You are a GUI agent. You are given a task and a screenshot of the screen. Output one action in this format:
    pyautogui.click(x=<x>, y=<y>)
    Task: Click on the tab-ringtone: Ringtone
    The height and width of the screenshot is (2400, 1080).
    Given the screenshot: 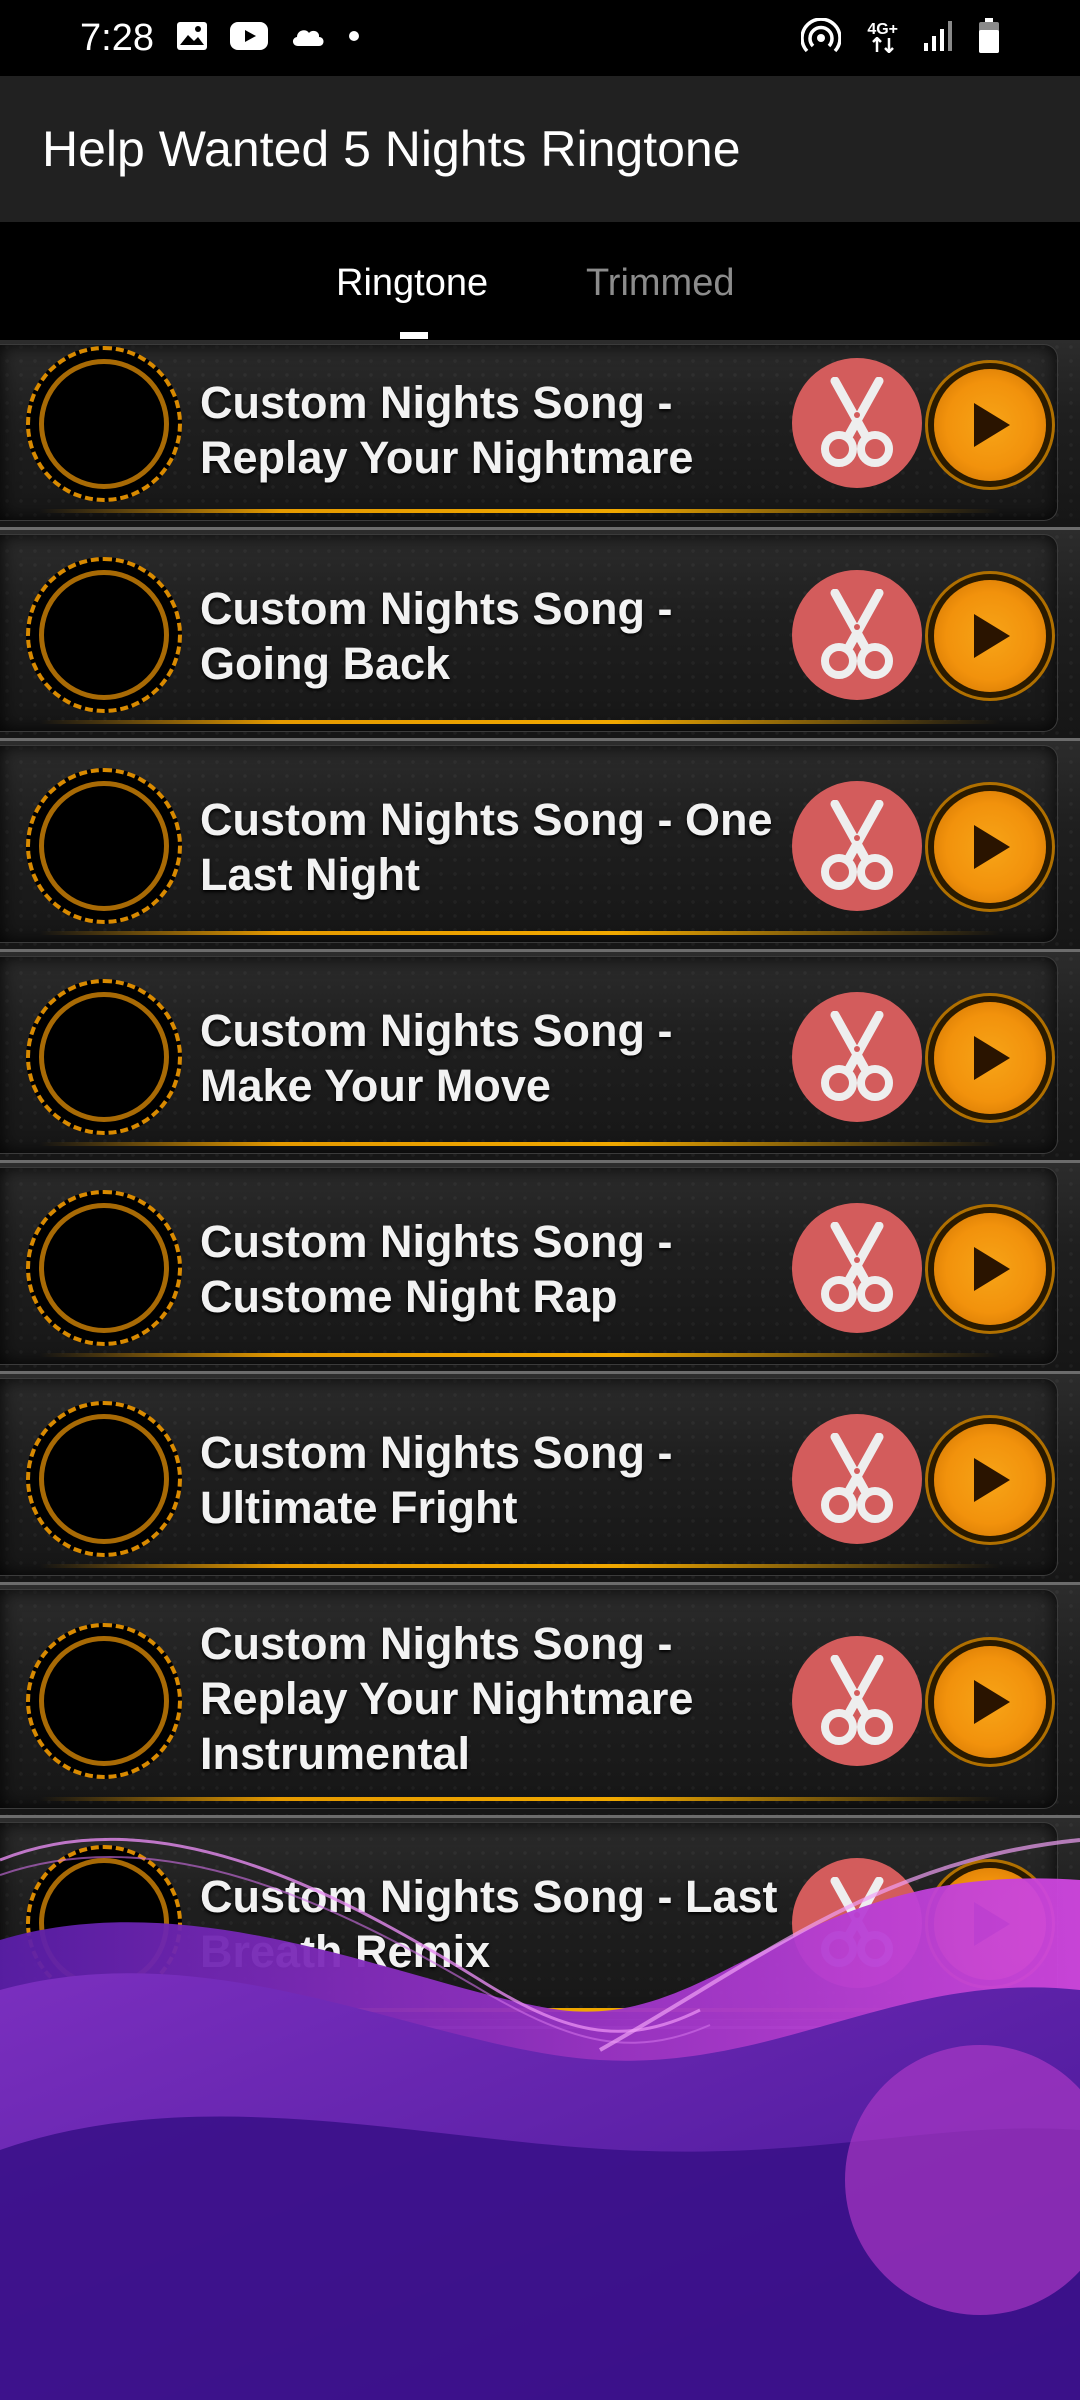 What is the action you would take?
    pyautogui.click(x=412, y=283)
    